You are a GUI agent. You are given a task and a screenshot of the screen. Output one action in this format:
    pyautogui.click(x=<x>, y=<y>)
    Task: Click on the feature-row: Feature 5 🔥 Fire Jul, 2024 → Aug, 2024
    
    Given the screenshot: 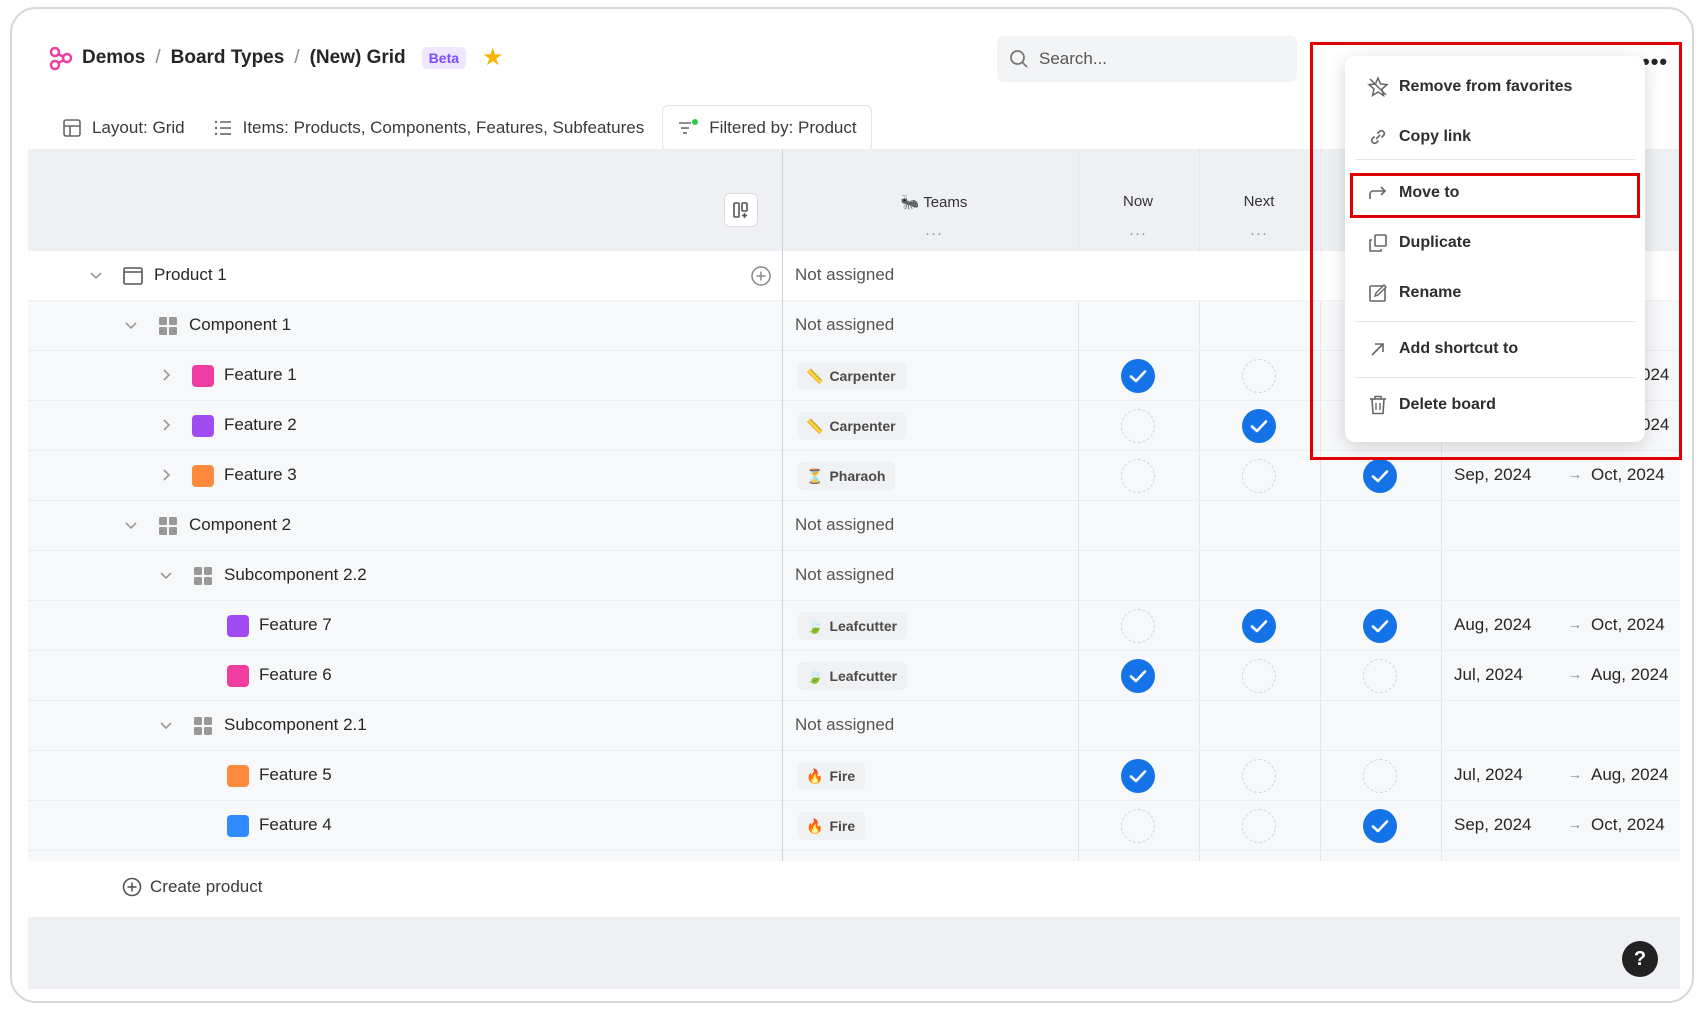 What is the action you would take?
    pyautogui.click(x=854, y=776)
    